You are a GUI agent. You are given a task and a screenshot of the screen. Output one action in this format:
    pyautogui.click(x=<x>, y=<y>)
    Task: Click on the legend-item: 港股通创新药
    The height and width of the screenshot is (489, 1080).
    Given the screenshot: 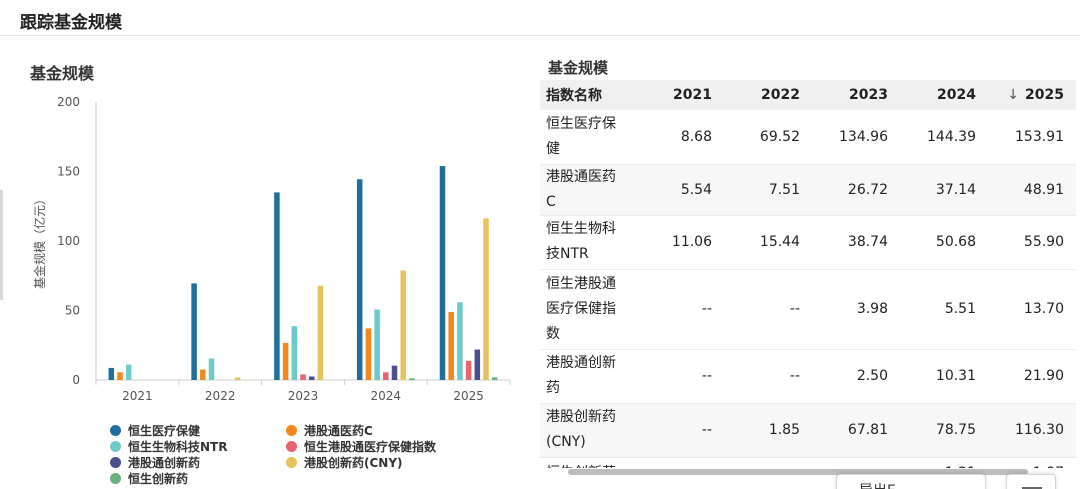 What is the action you would take?
    pyautogui.click(x=155, y=462)
    